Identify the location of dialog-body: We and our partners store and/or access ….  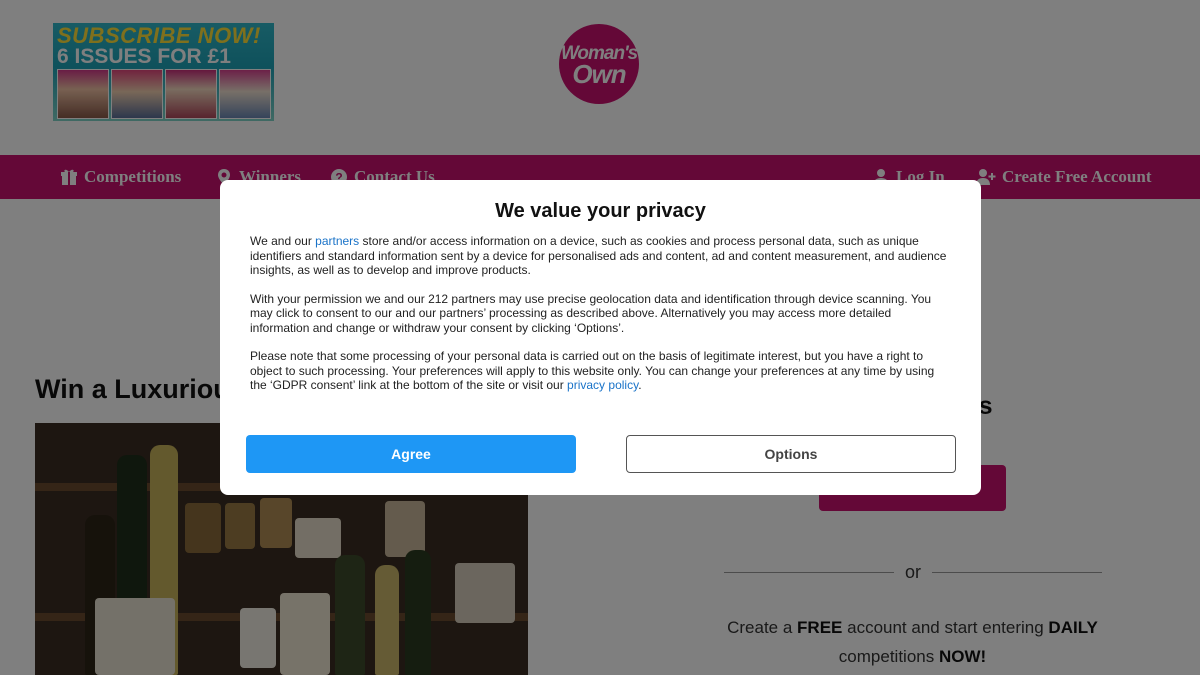
(601, 320).